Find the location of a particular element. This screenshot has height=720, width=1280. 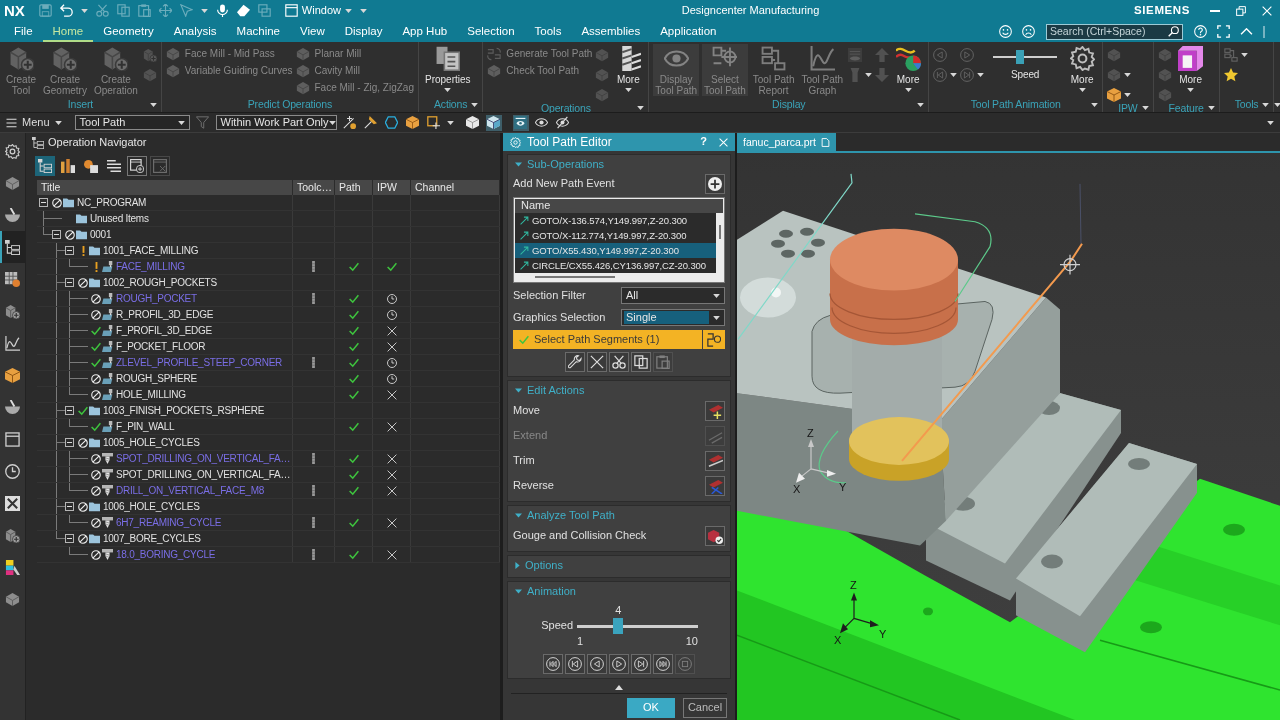

selection-button: Select Path Segments (1) is located at coordinates (607, 339).